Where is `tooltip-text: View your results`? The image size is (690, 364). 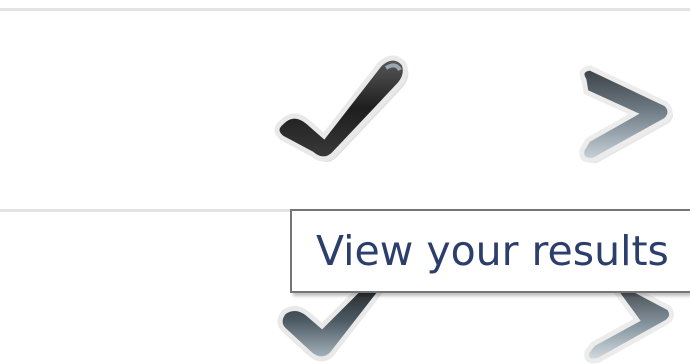 tooltip-text: View your results is located at coordinates (492, 251).